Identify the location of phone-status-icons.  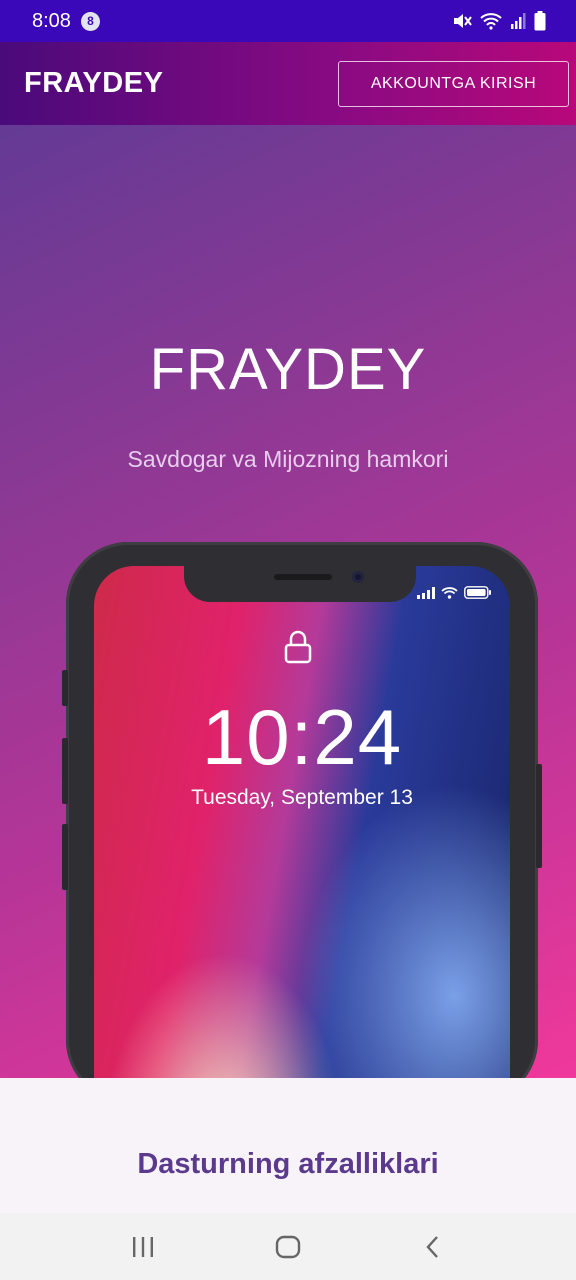
(454, 592).